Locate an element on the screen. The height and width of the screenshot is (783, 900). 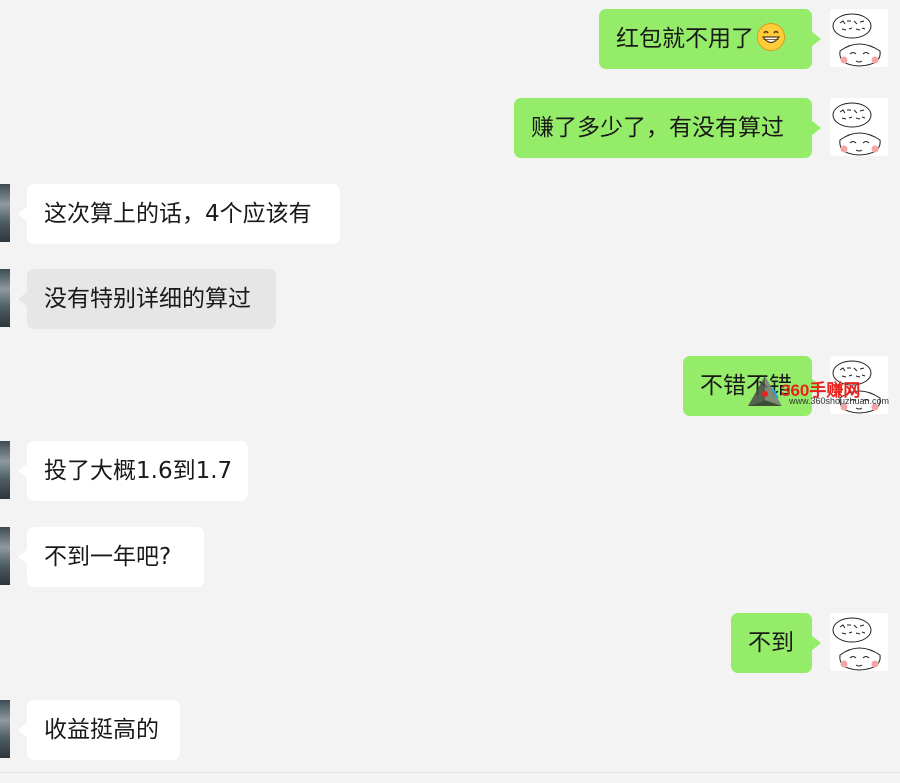
message-bubble-other: 不到一年吧? is located at coordinates (111, 557).